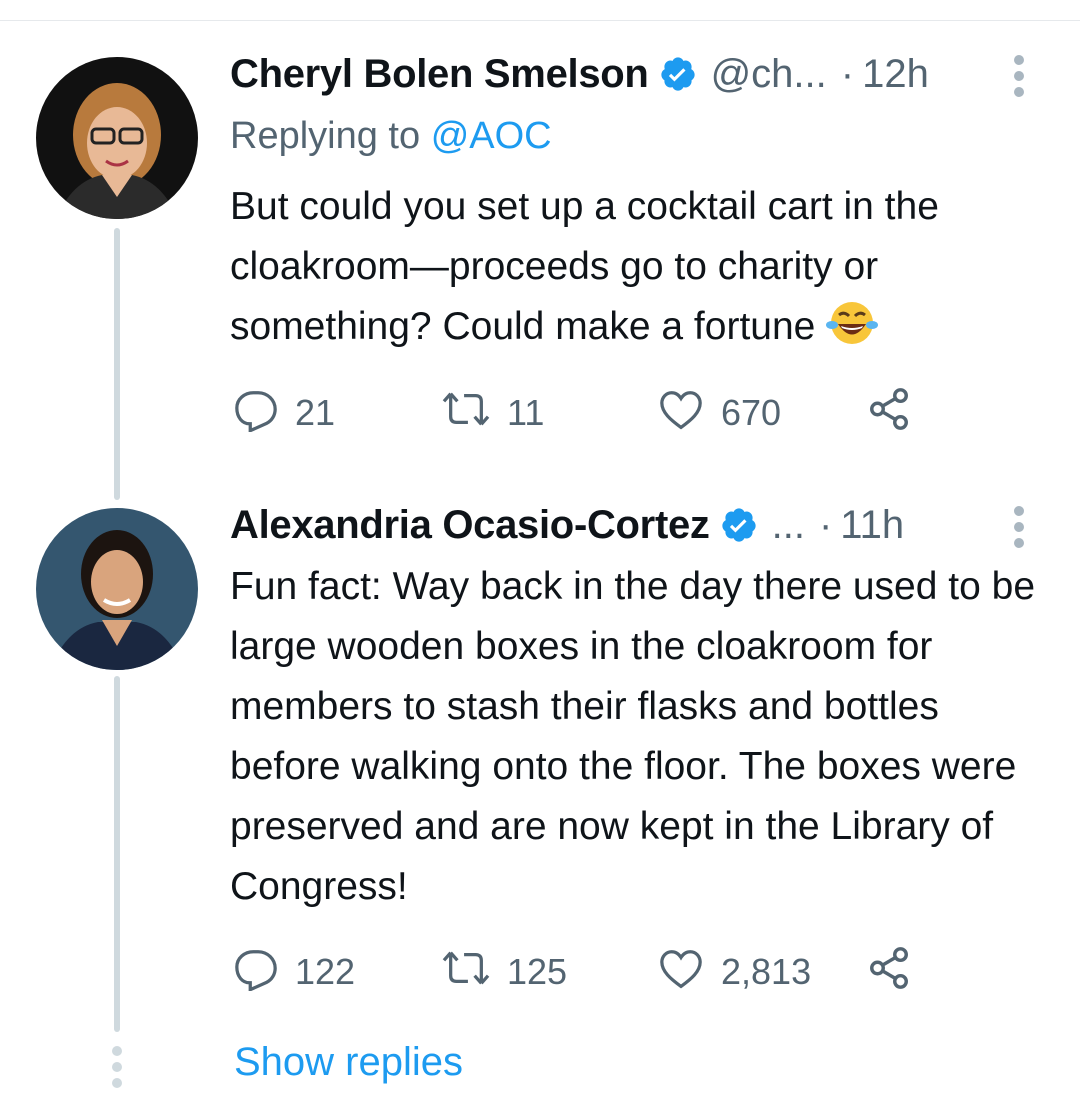 The width and height of the screenshot is (1080, 1103). I want to click on top-divider, so click(540, 20).